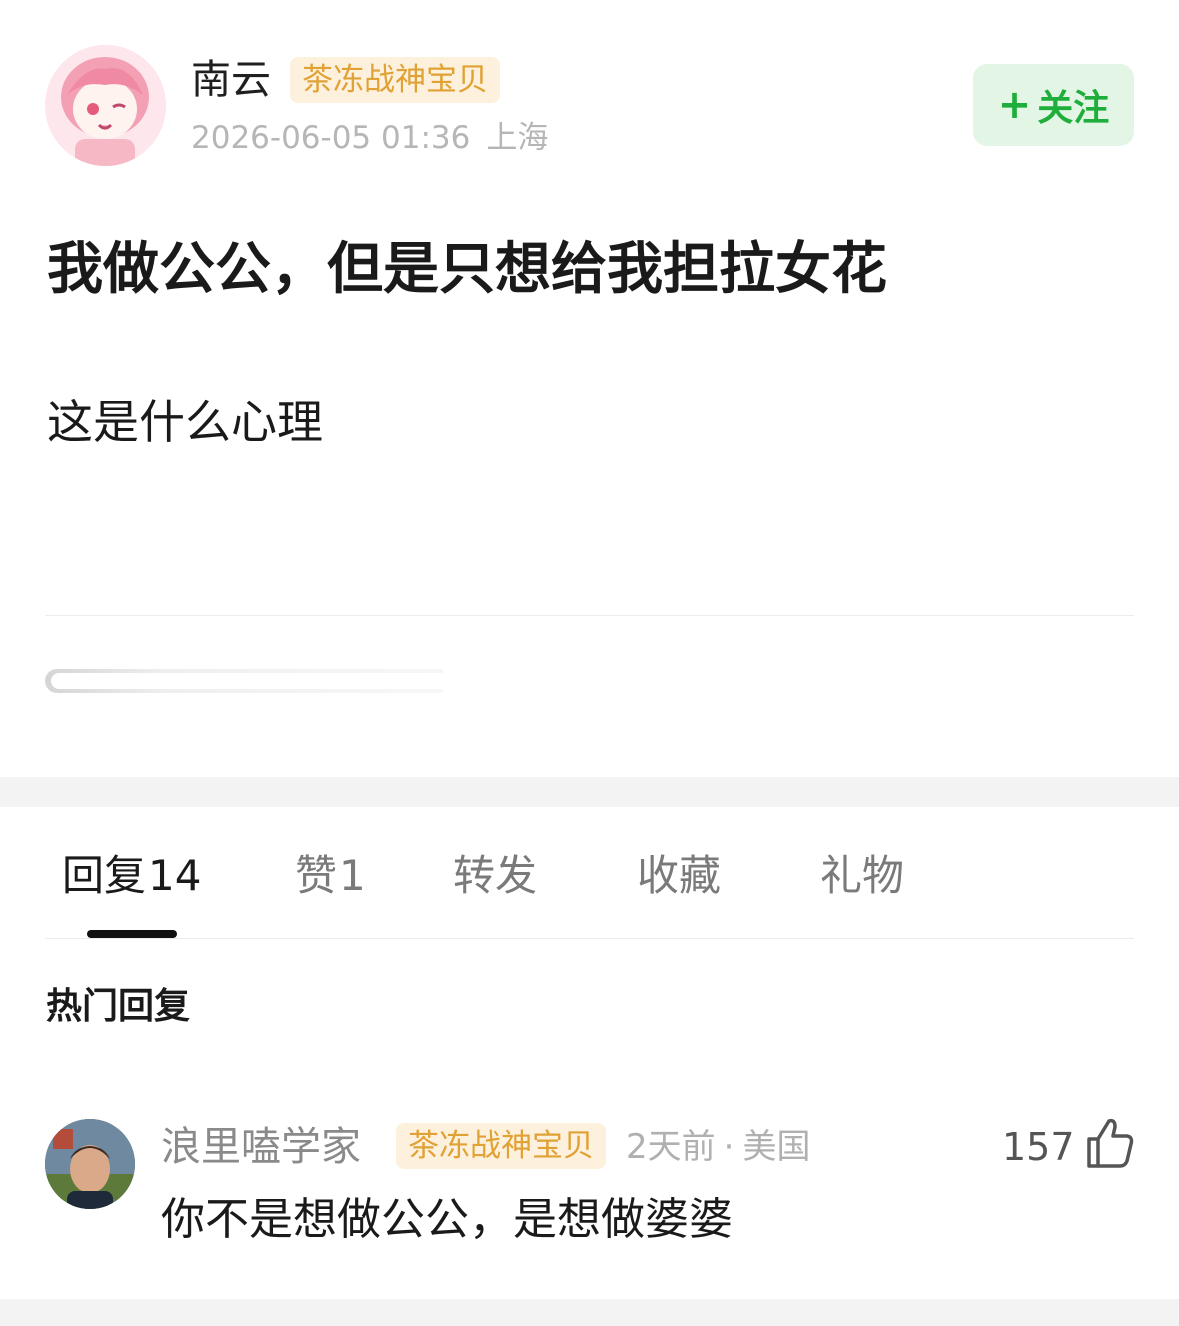  Describe the element at coordinates (185, 422) in the screenshot. I see `post-body: 这是什么心理` at that location.